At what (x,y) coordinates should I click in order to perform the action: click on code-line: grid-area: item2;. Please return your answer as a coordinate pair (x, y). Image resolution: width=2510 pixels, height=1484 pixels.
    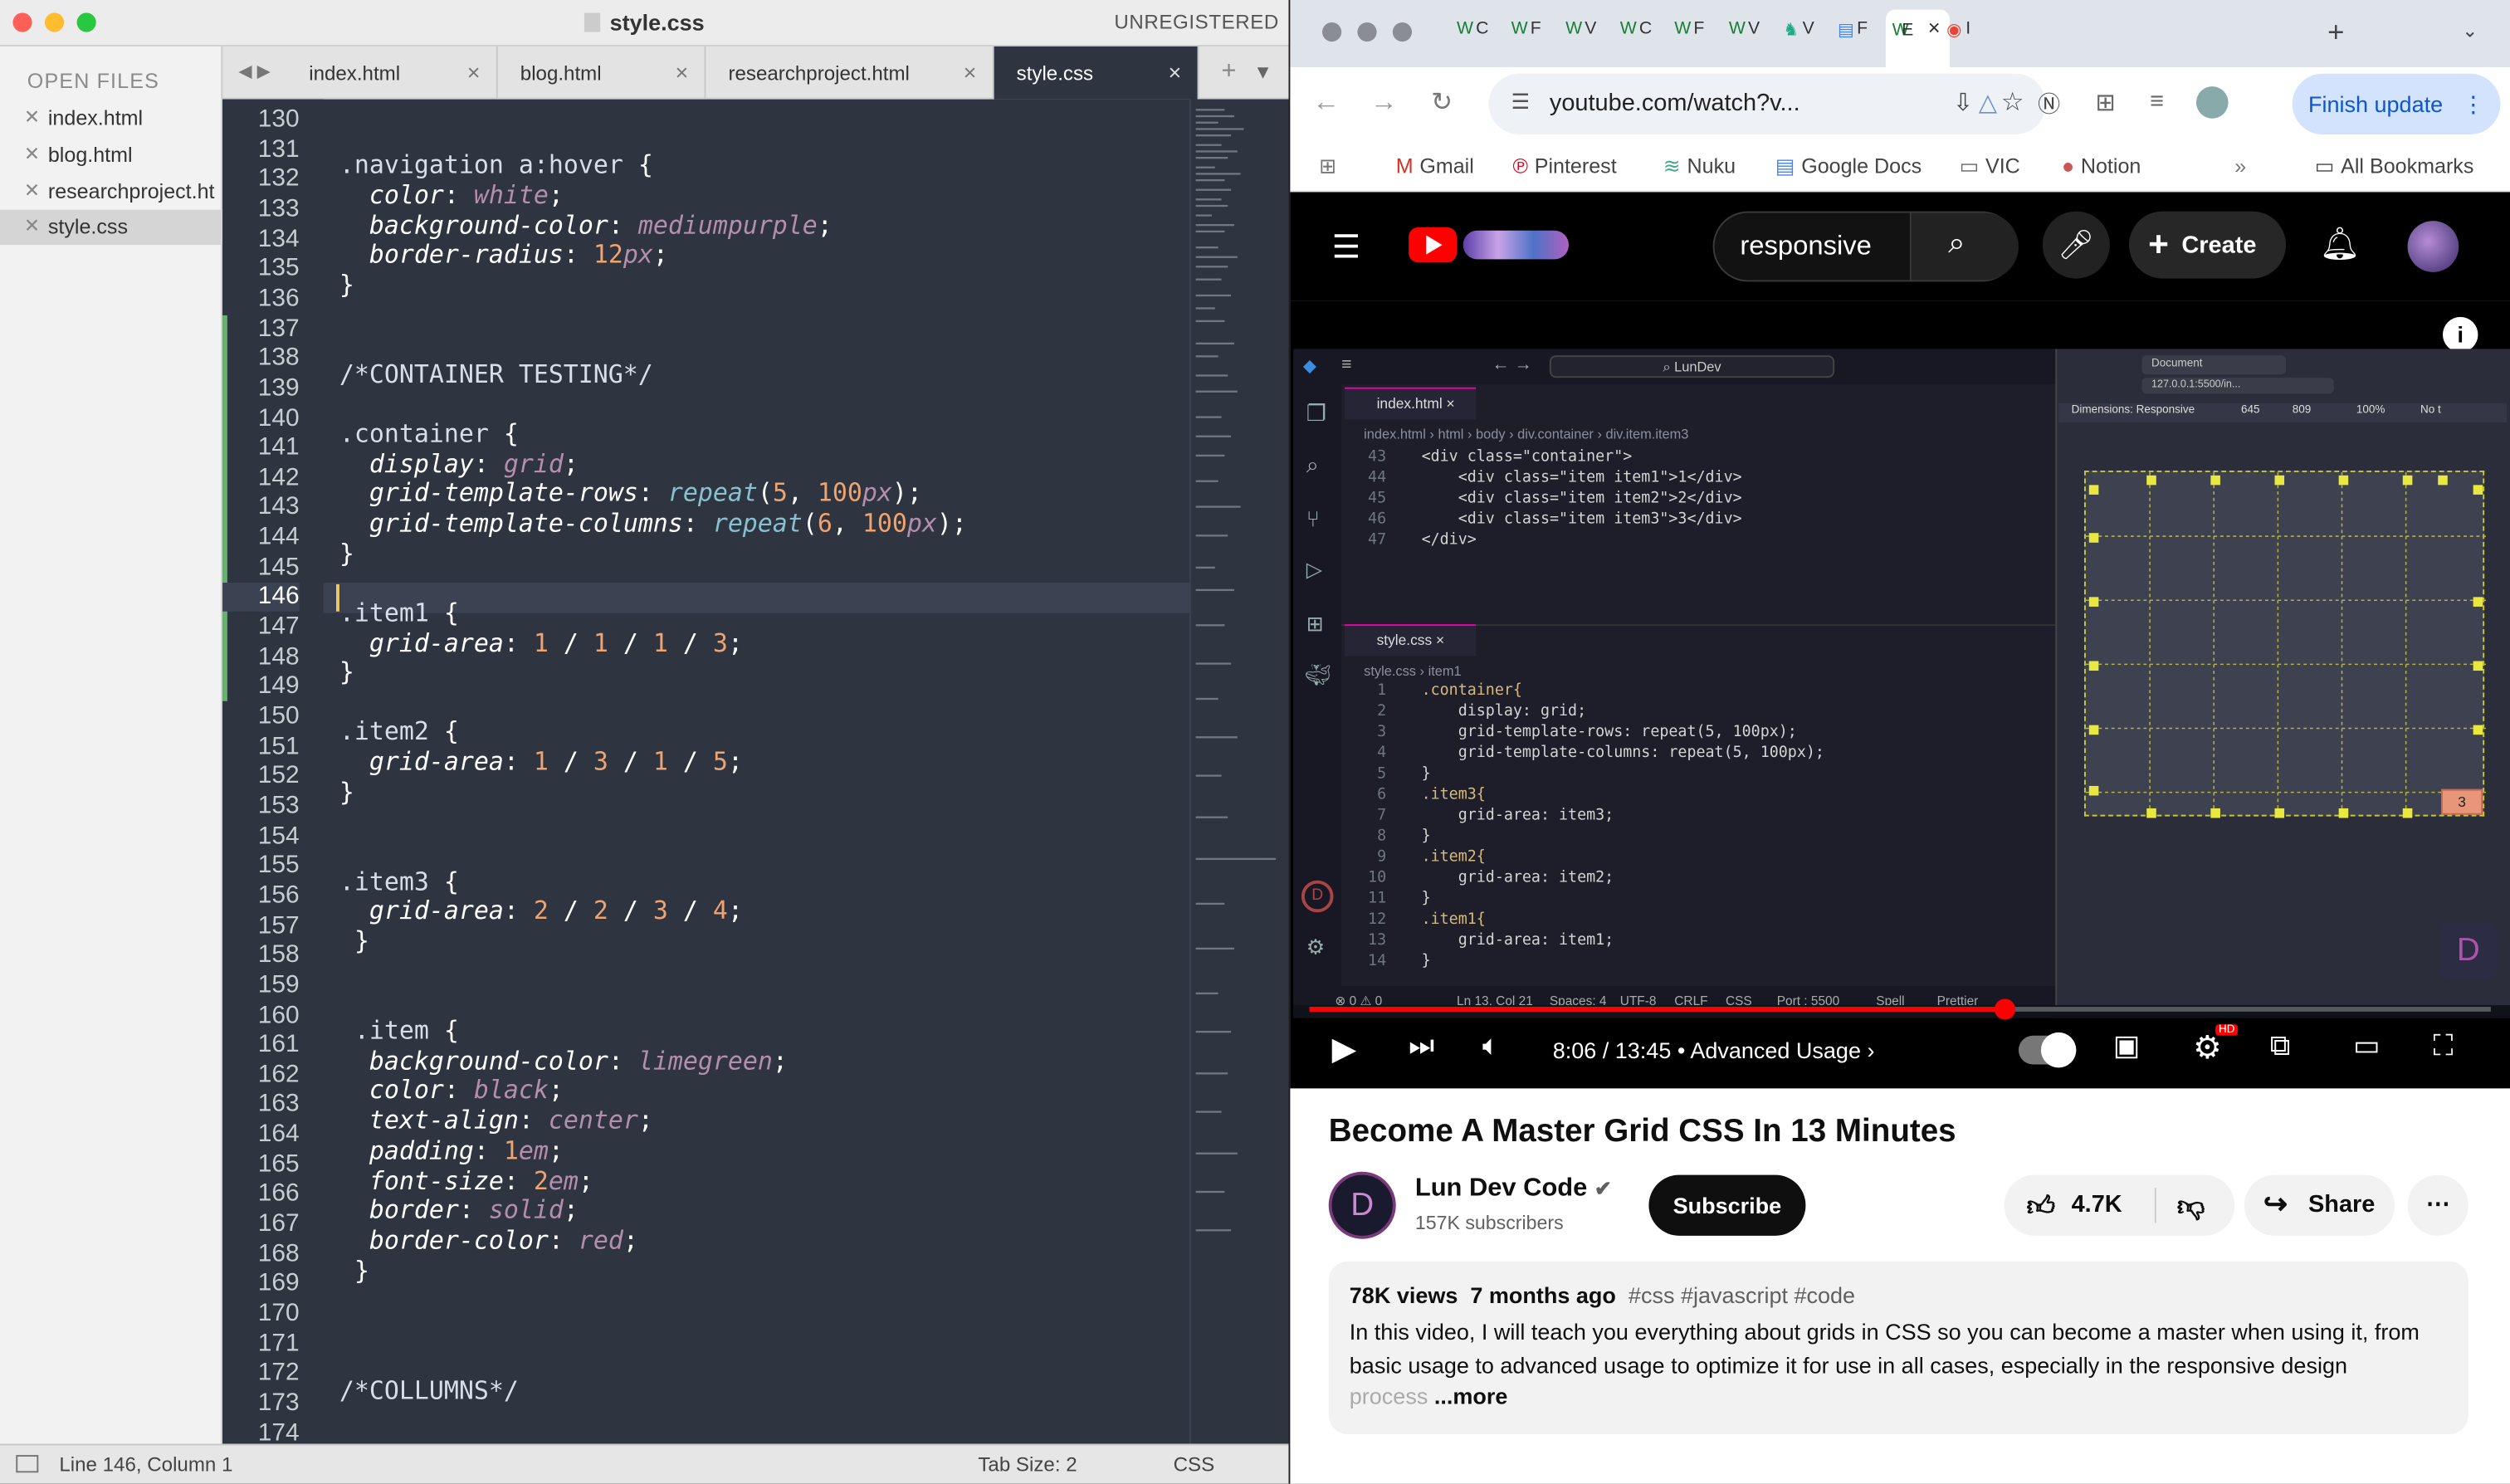
    Looking at the image, I should click on (1517, 878).